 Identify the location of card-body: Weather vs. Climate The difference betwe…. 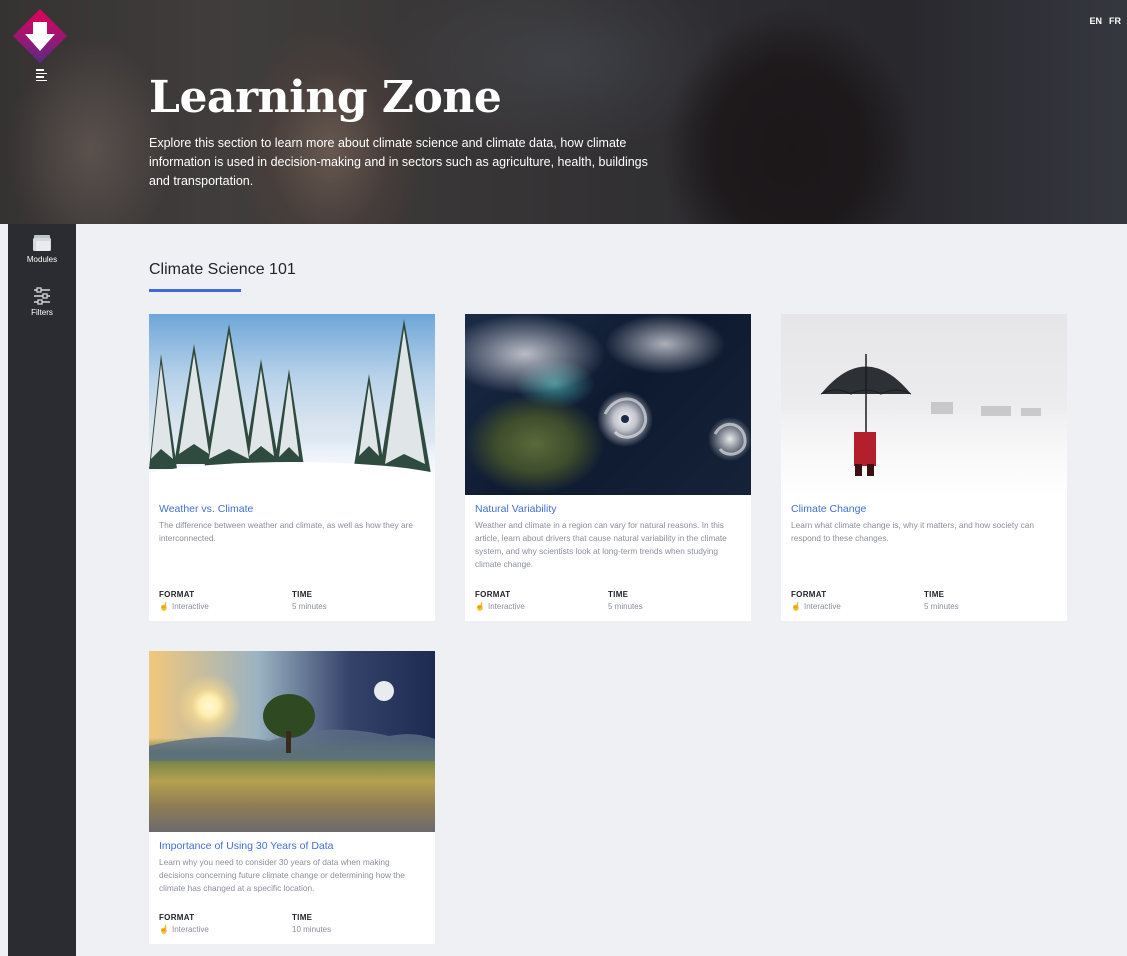
(292, 558).